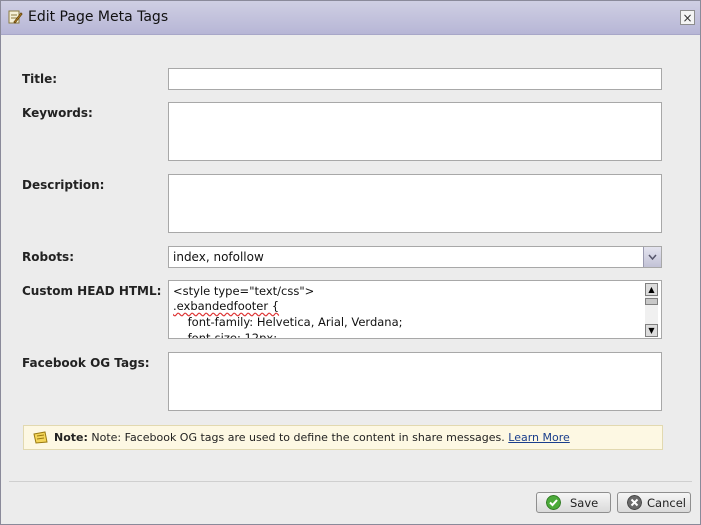 The height and width of the screenshot is (525, 701). What do you see at coordinates (584, 503) in the screenshot?
I see `save-label: Save` at bounding box center [584, 503].